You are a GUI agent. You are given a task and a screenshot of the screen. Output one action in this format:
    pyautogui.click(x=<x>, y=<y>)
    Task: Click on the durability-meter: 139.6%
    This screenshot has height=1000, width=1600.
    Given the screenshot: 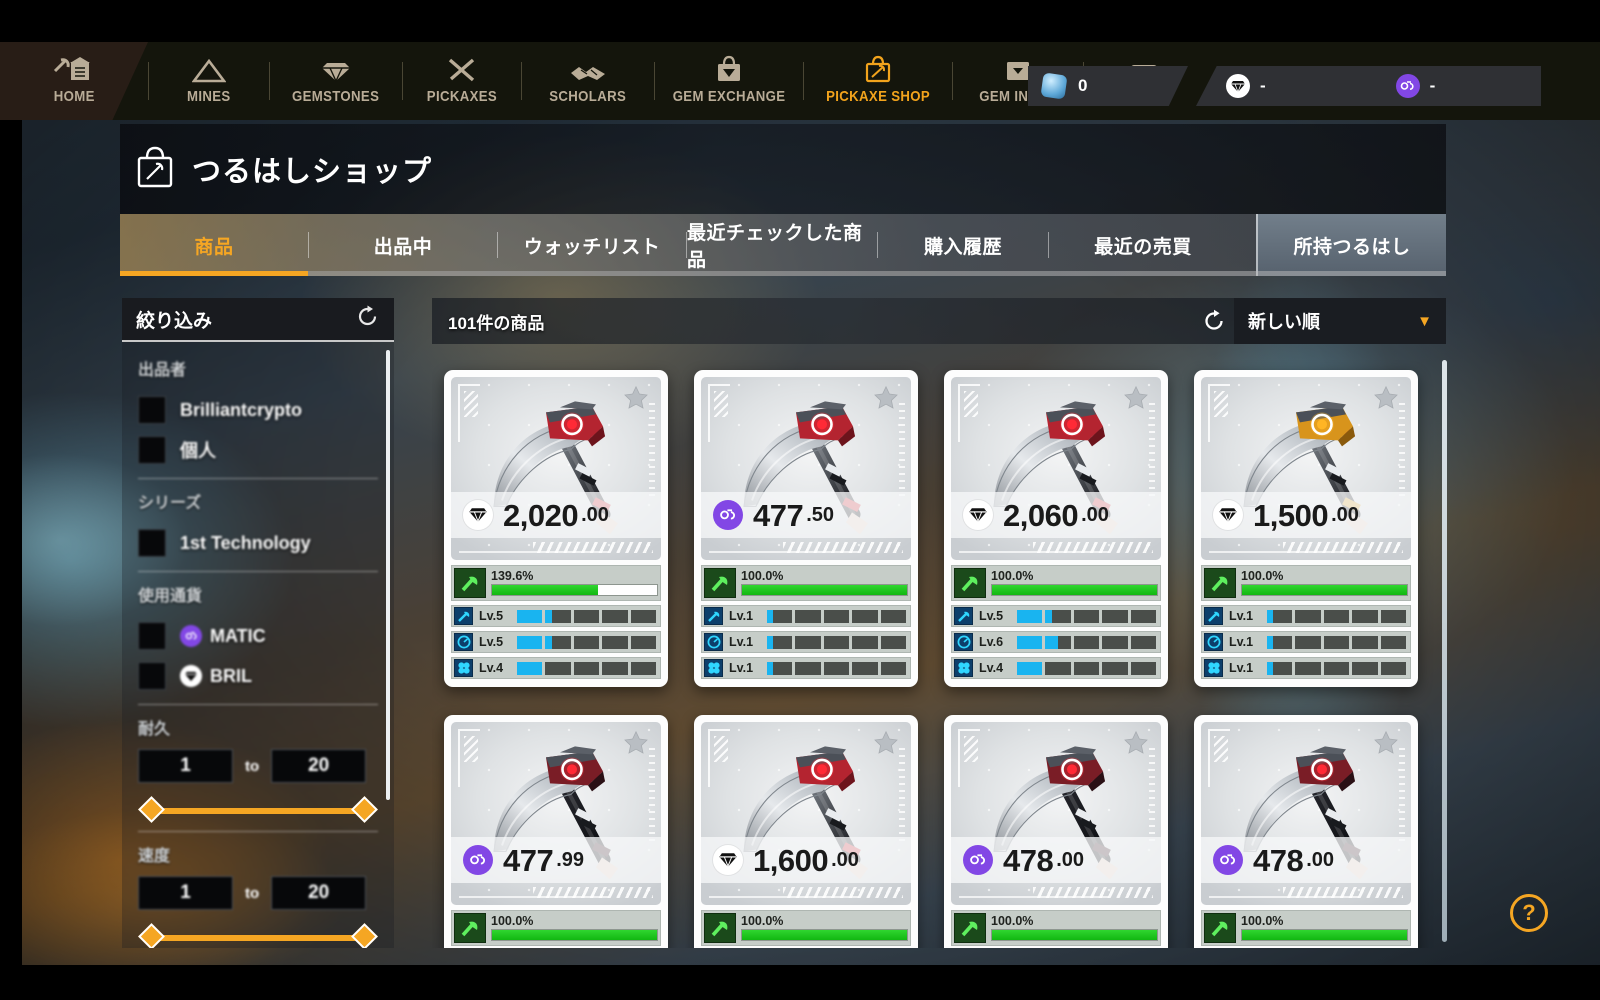 What is the action you would take?
    pyautogui.click(x=574, y=583)
    